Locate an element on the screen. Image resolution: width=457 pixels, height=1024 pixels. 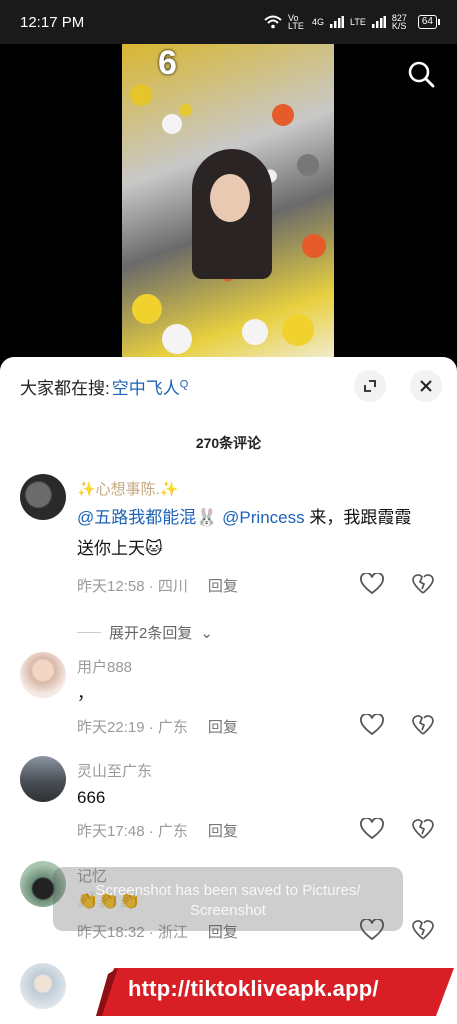
network-lte-label: LTE is located at coordinates (358, 22).